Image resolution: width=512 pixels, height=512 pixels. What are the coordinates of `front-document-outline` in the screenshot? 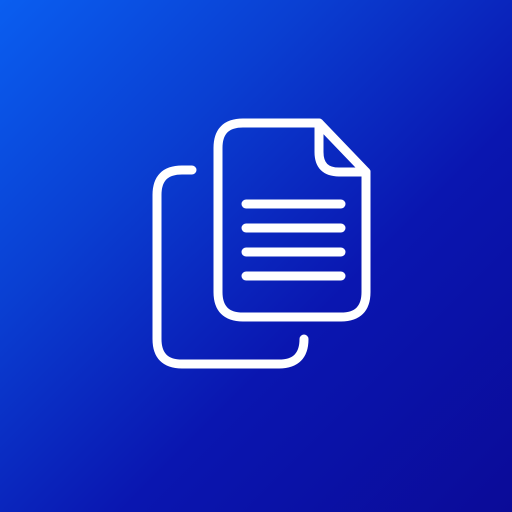 It's located at (292, 220).